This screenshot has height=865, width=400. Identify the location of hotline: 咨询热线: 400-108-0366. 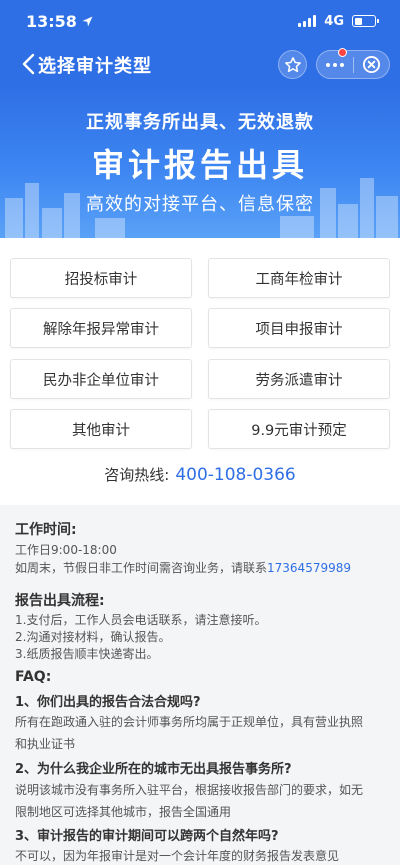
(200, 474).